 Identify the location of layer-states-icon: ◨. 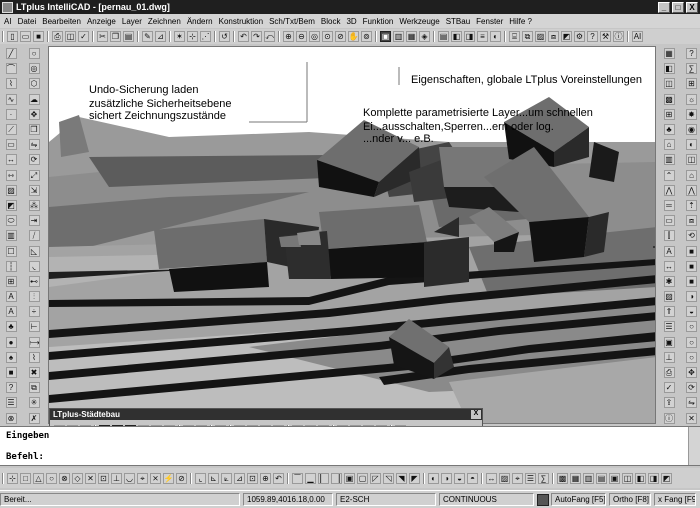
(469, 36).